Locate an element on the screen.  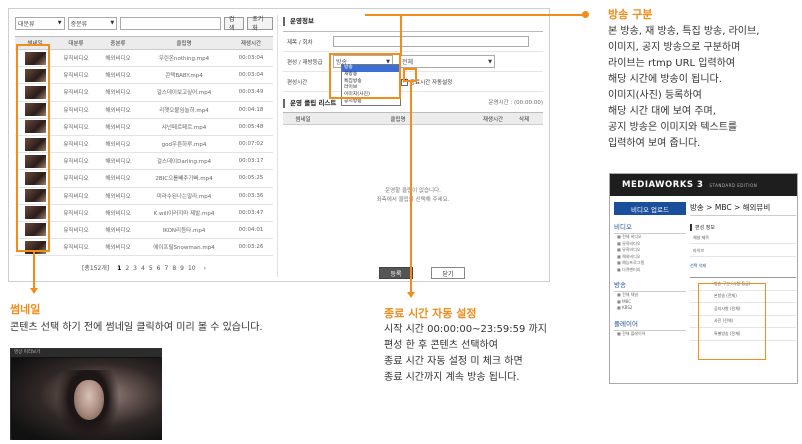
row-clip-name: 에이프릴Snowman.mp4 is located at coordinates (184, 247).